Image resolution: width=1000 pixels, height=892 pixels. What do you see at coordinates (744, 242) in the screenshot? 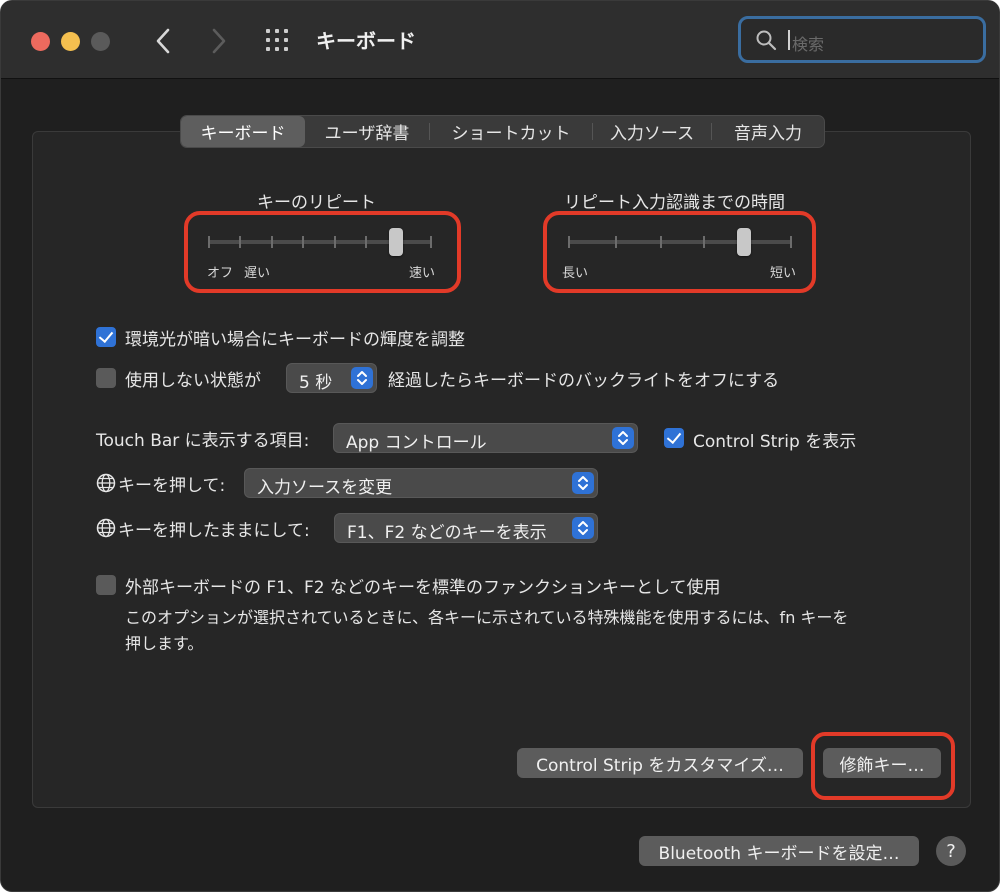
I see `delay-until-repeat-slider-thumb` at bounding box center [744, 242].